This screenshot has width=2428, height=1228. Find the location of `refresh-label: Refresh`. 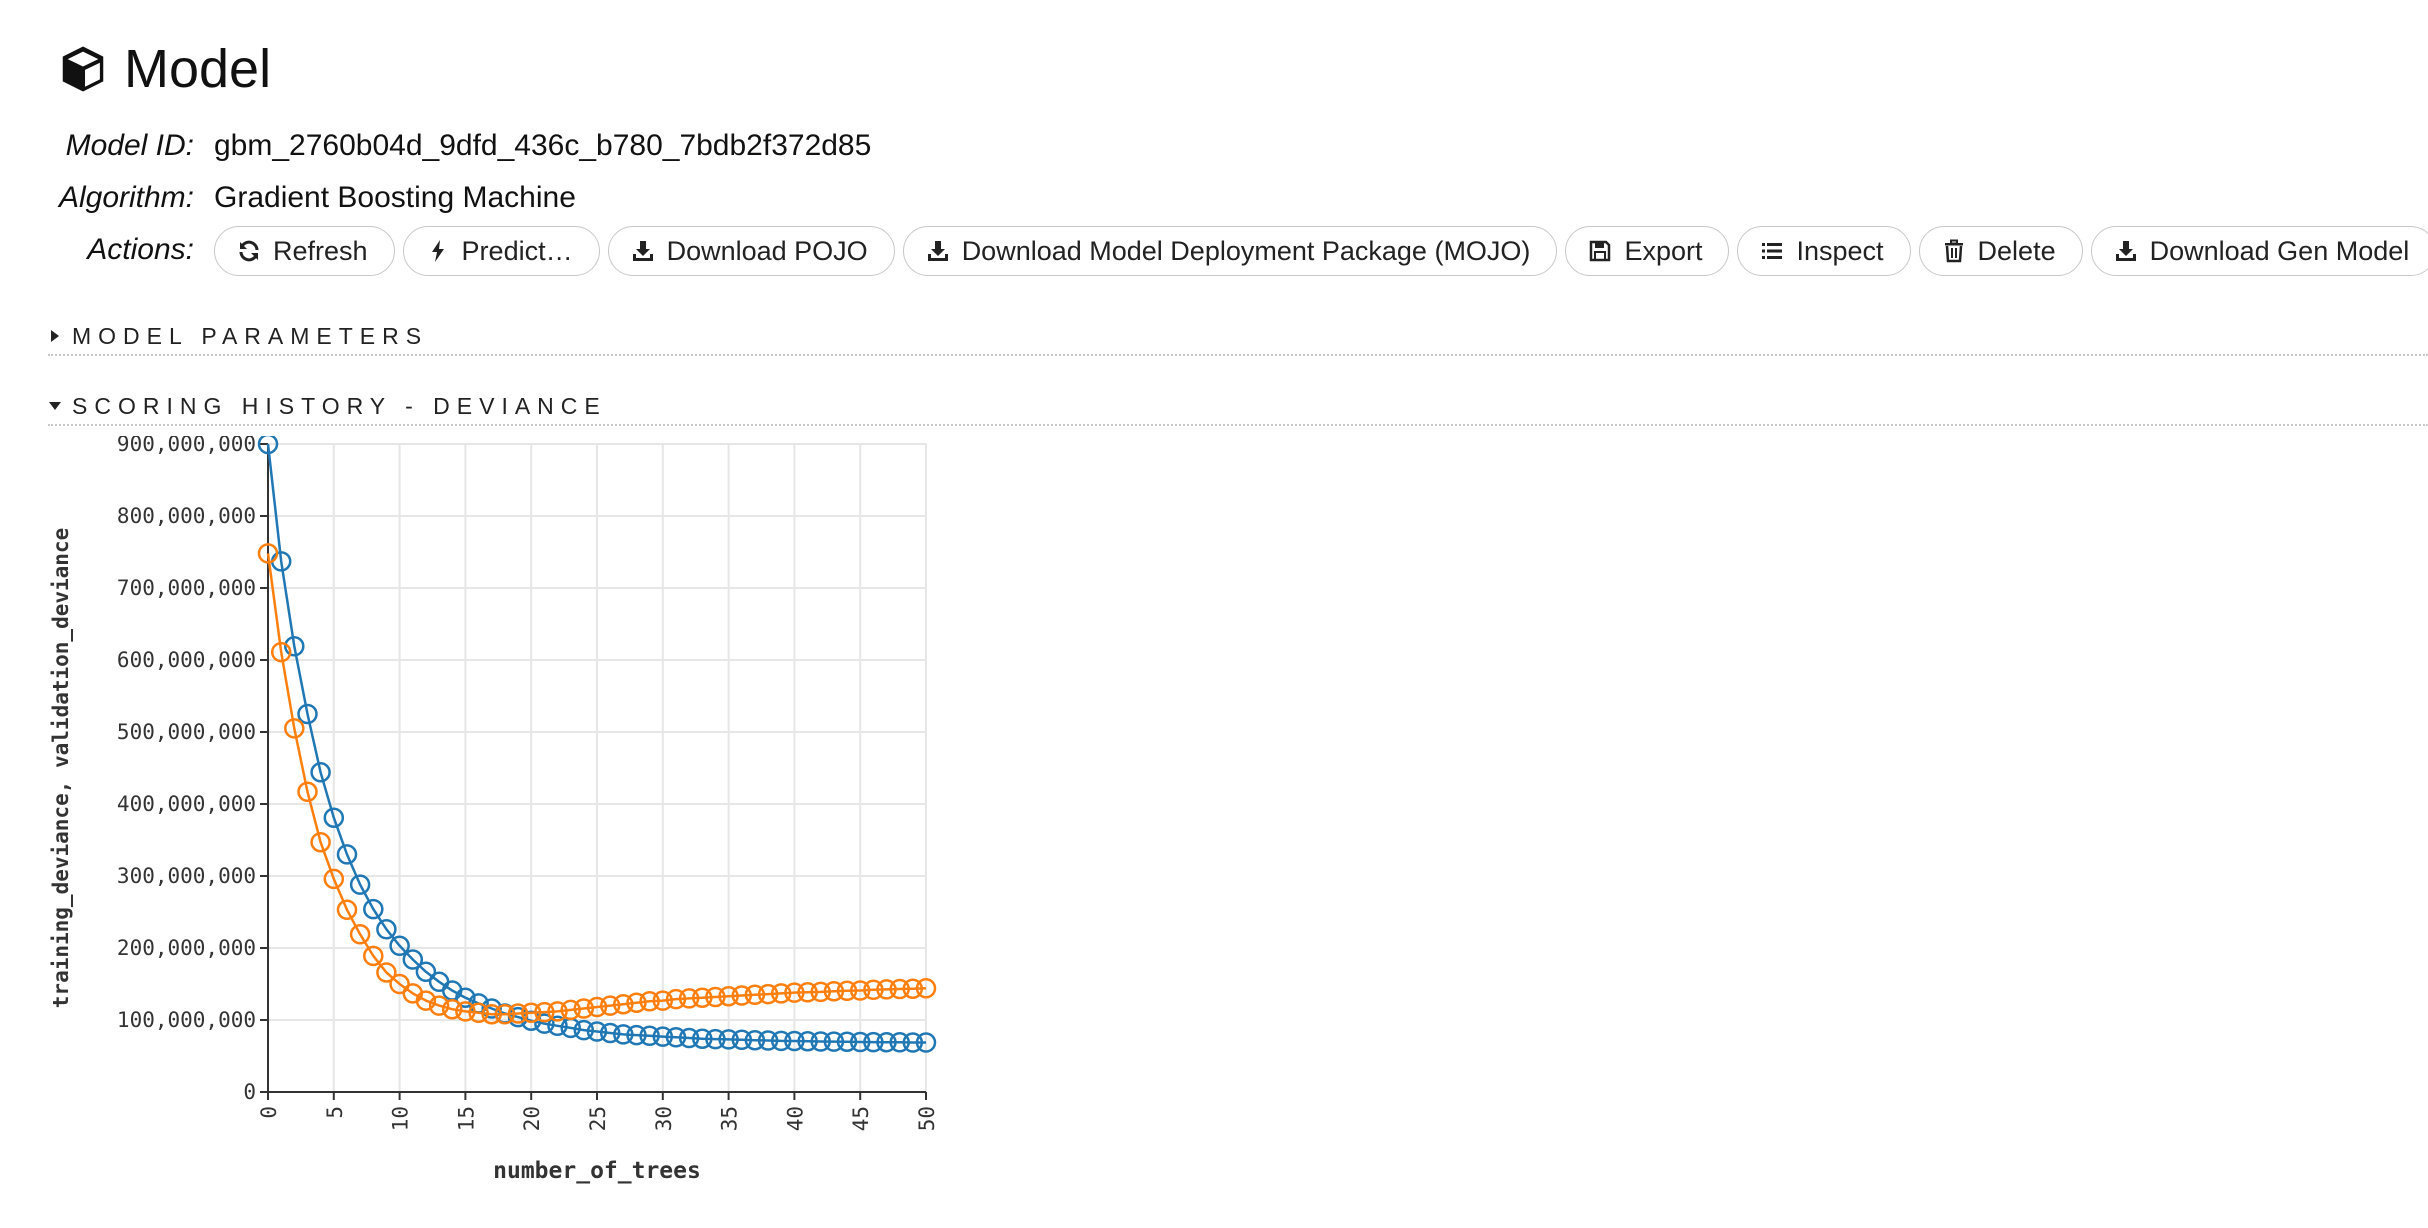

refresh-label: Refresh is located at coordinates (320, 250).